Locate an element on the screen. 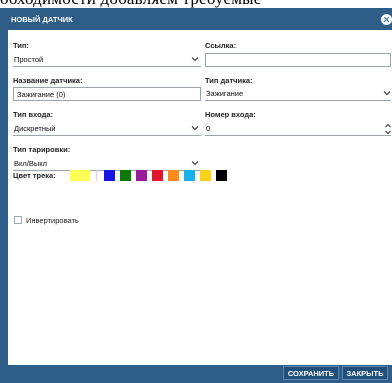  sensor-name-input: Зажигание (0) is located at coordinates (107, 94).